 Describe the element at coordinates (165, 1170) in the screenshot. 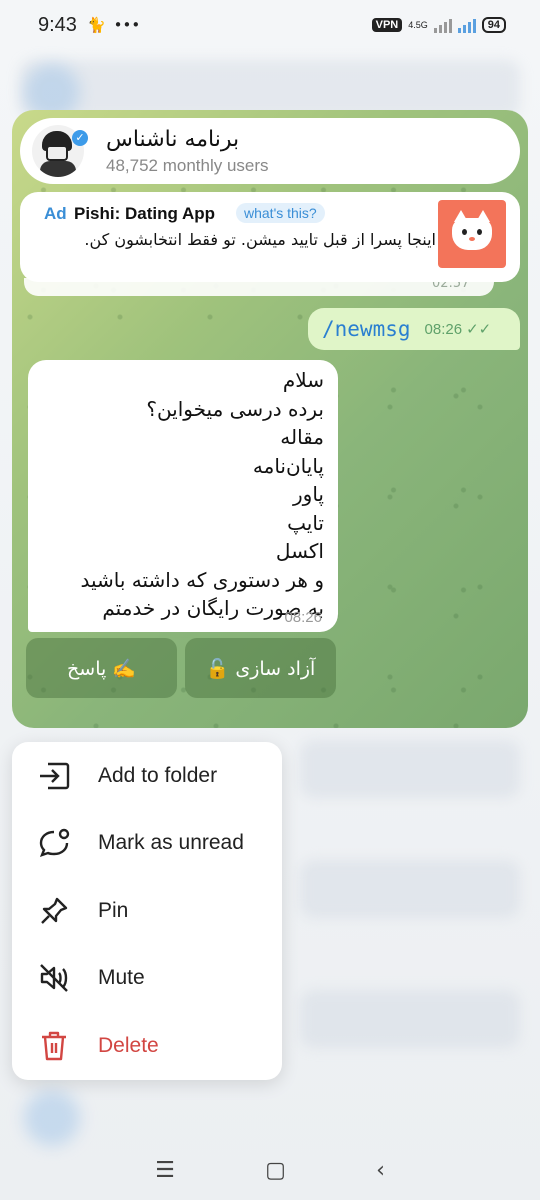

I see `menu-nav-icon: ☰` at that location.